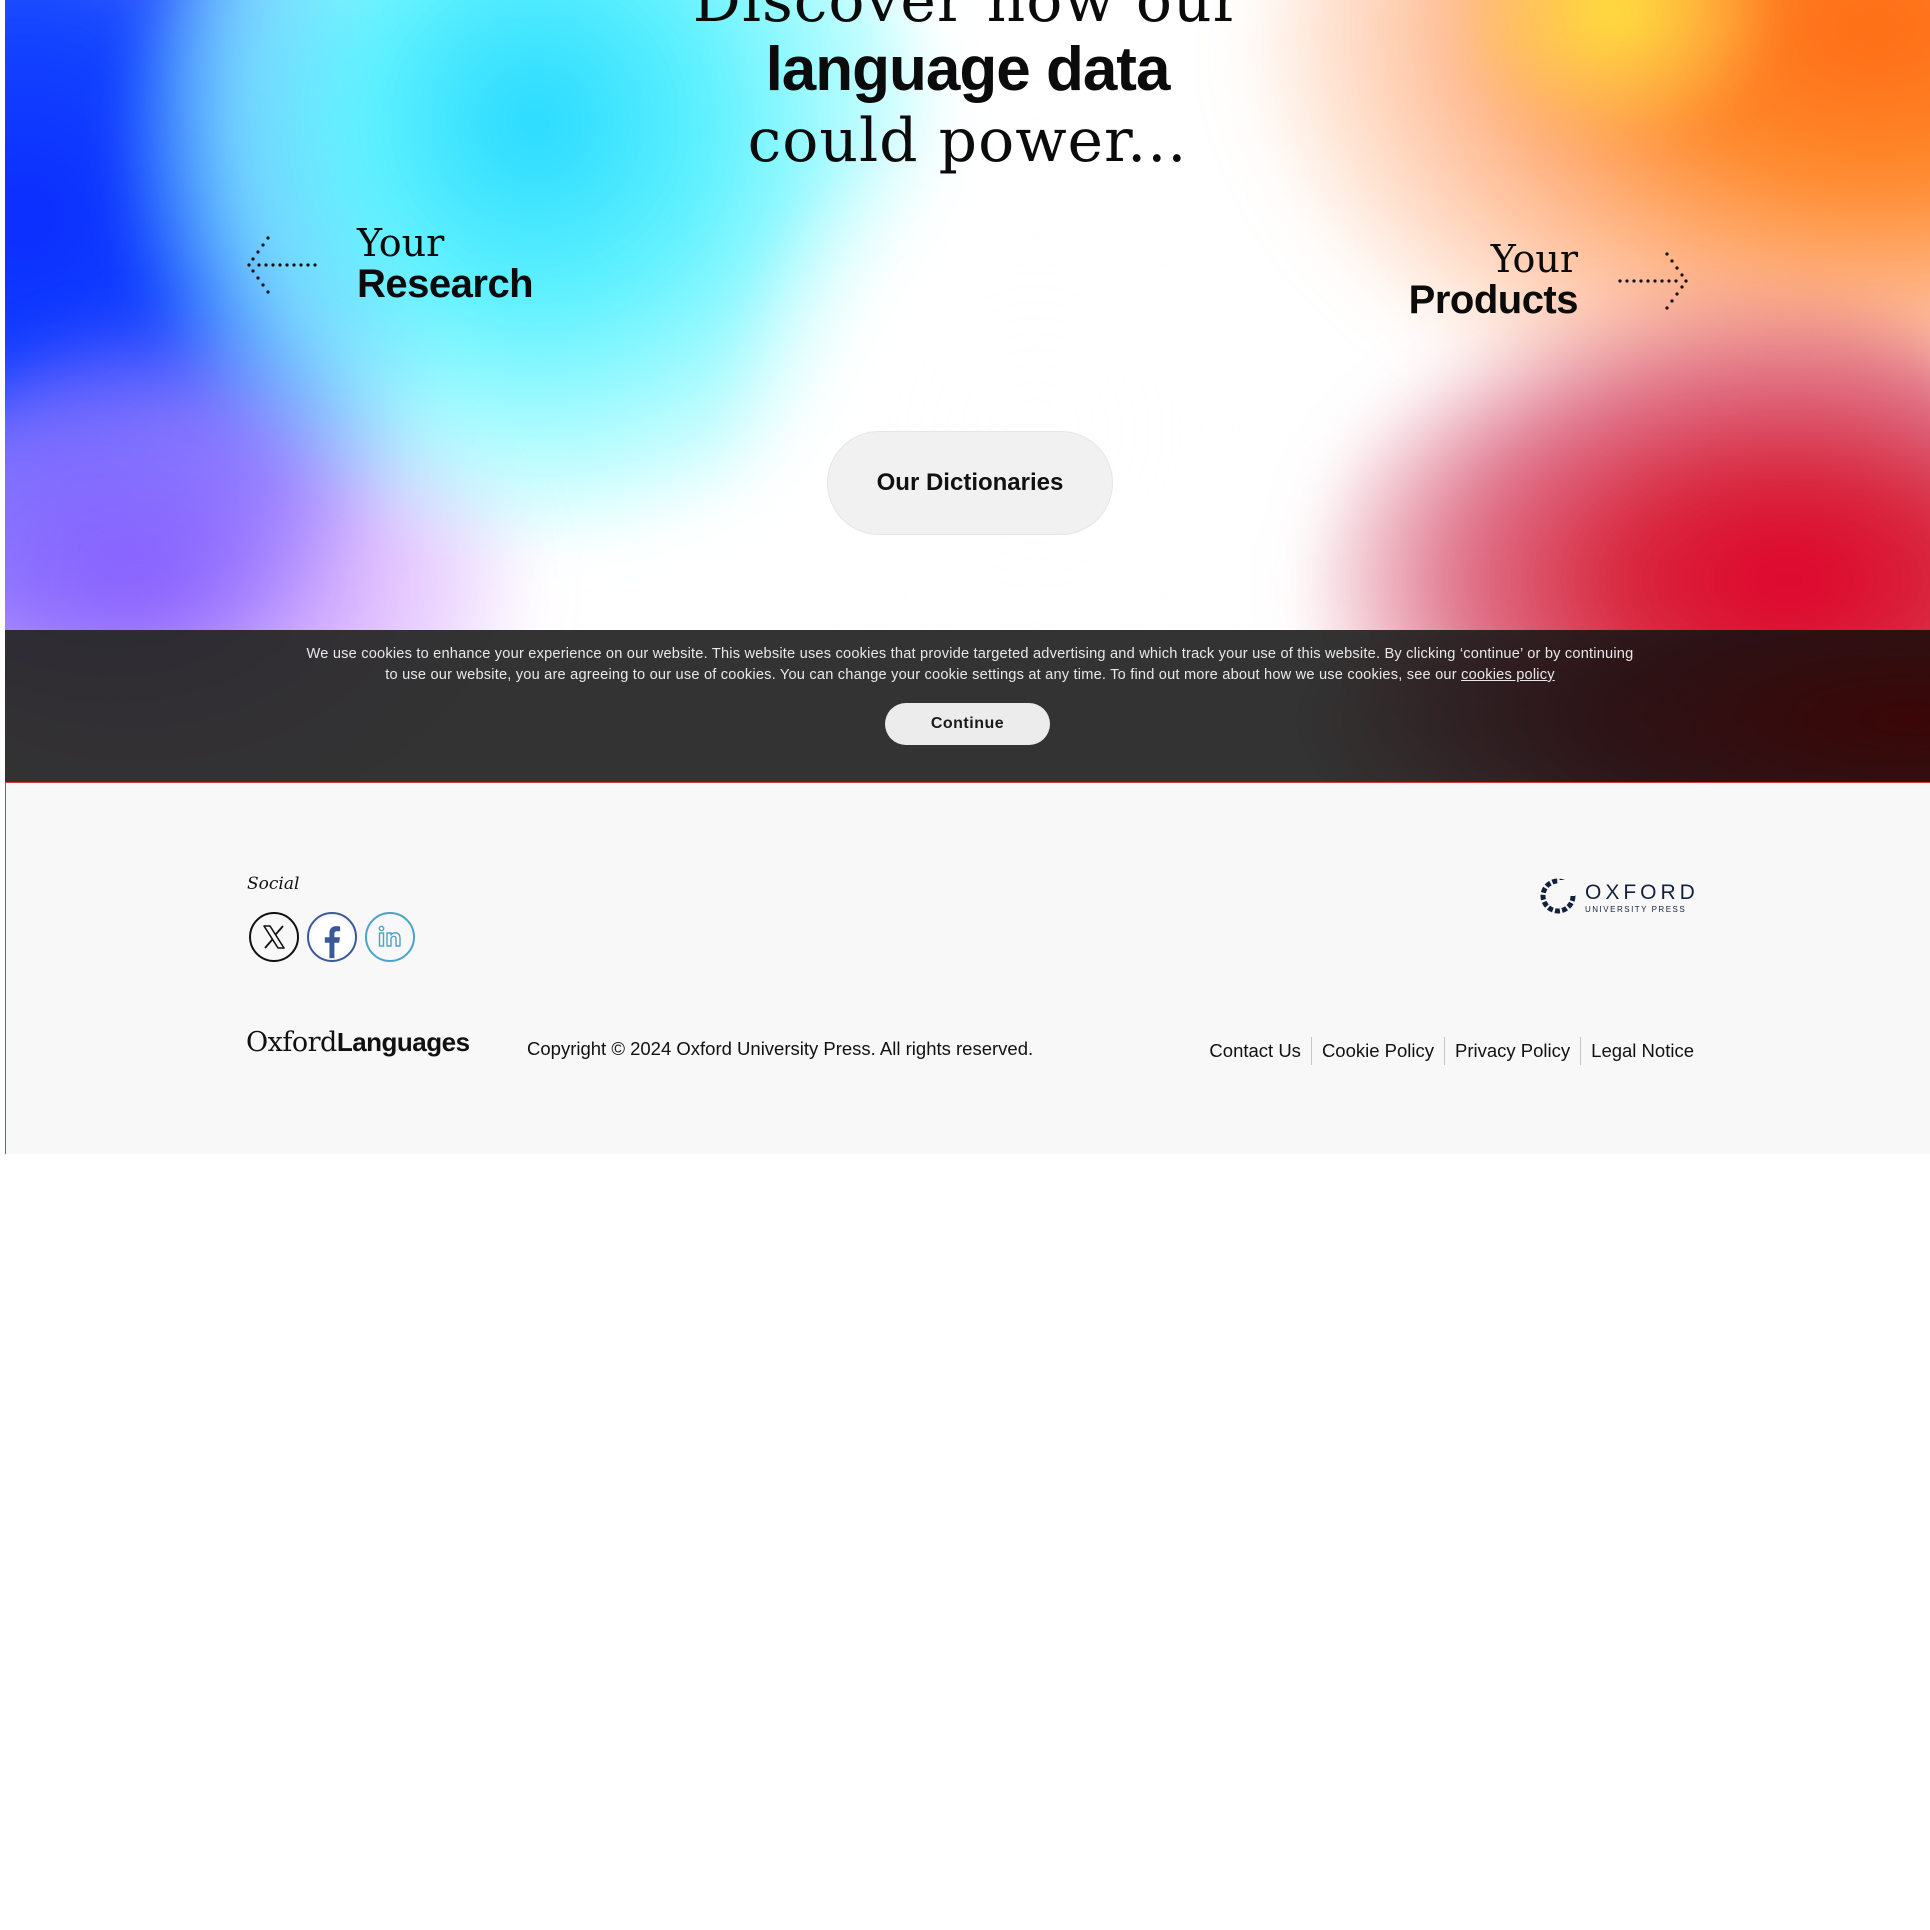  What do you see at coordinates (273, 884) in the screenshot?
I see `social-label: Social` at bounding box center [273, 884].